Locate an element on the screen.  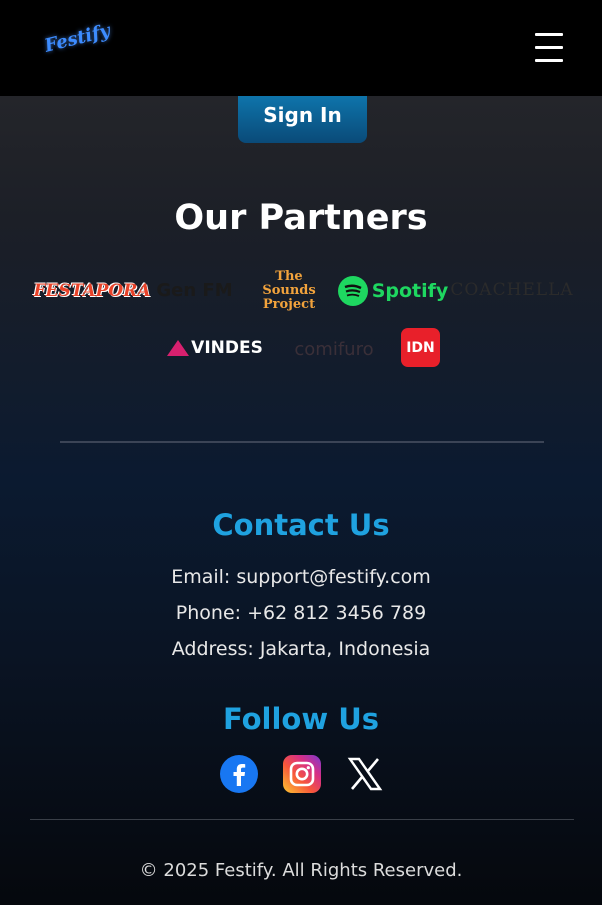
idn-logo: IDN is located at coordinates (420, 347).